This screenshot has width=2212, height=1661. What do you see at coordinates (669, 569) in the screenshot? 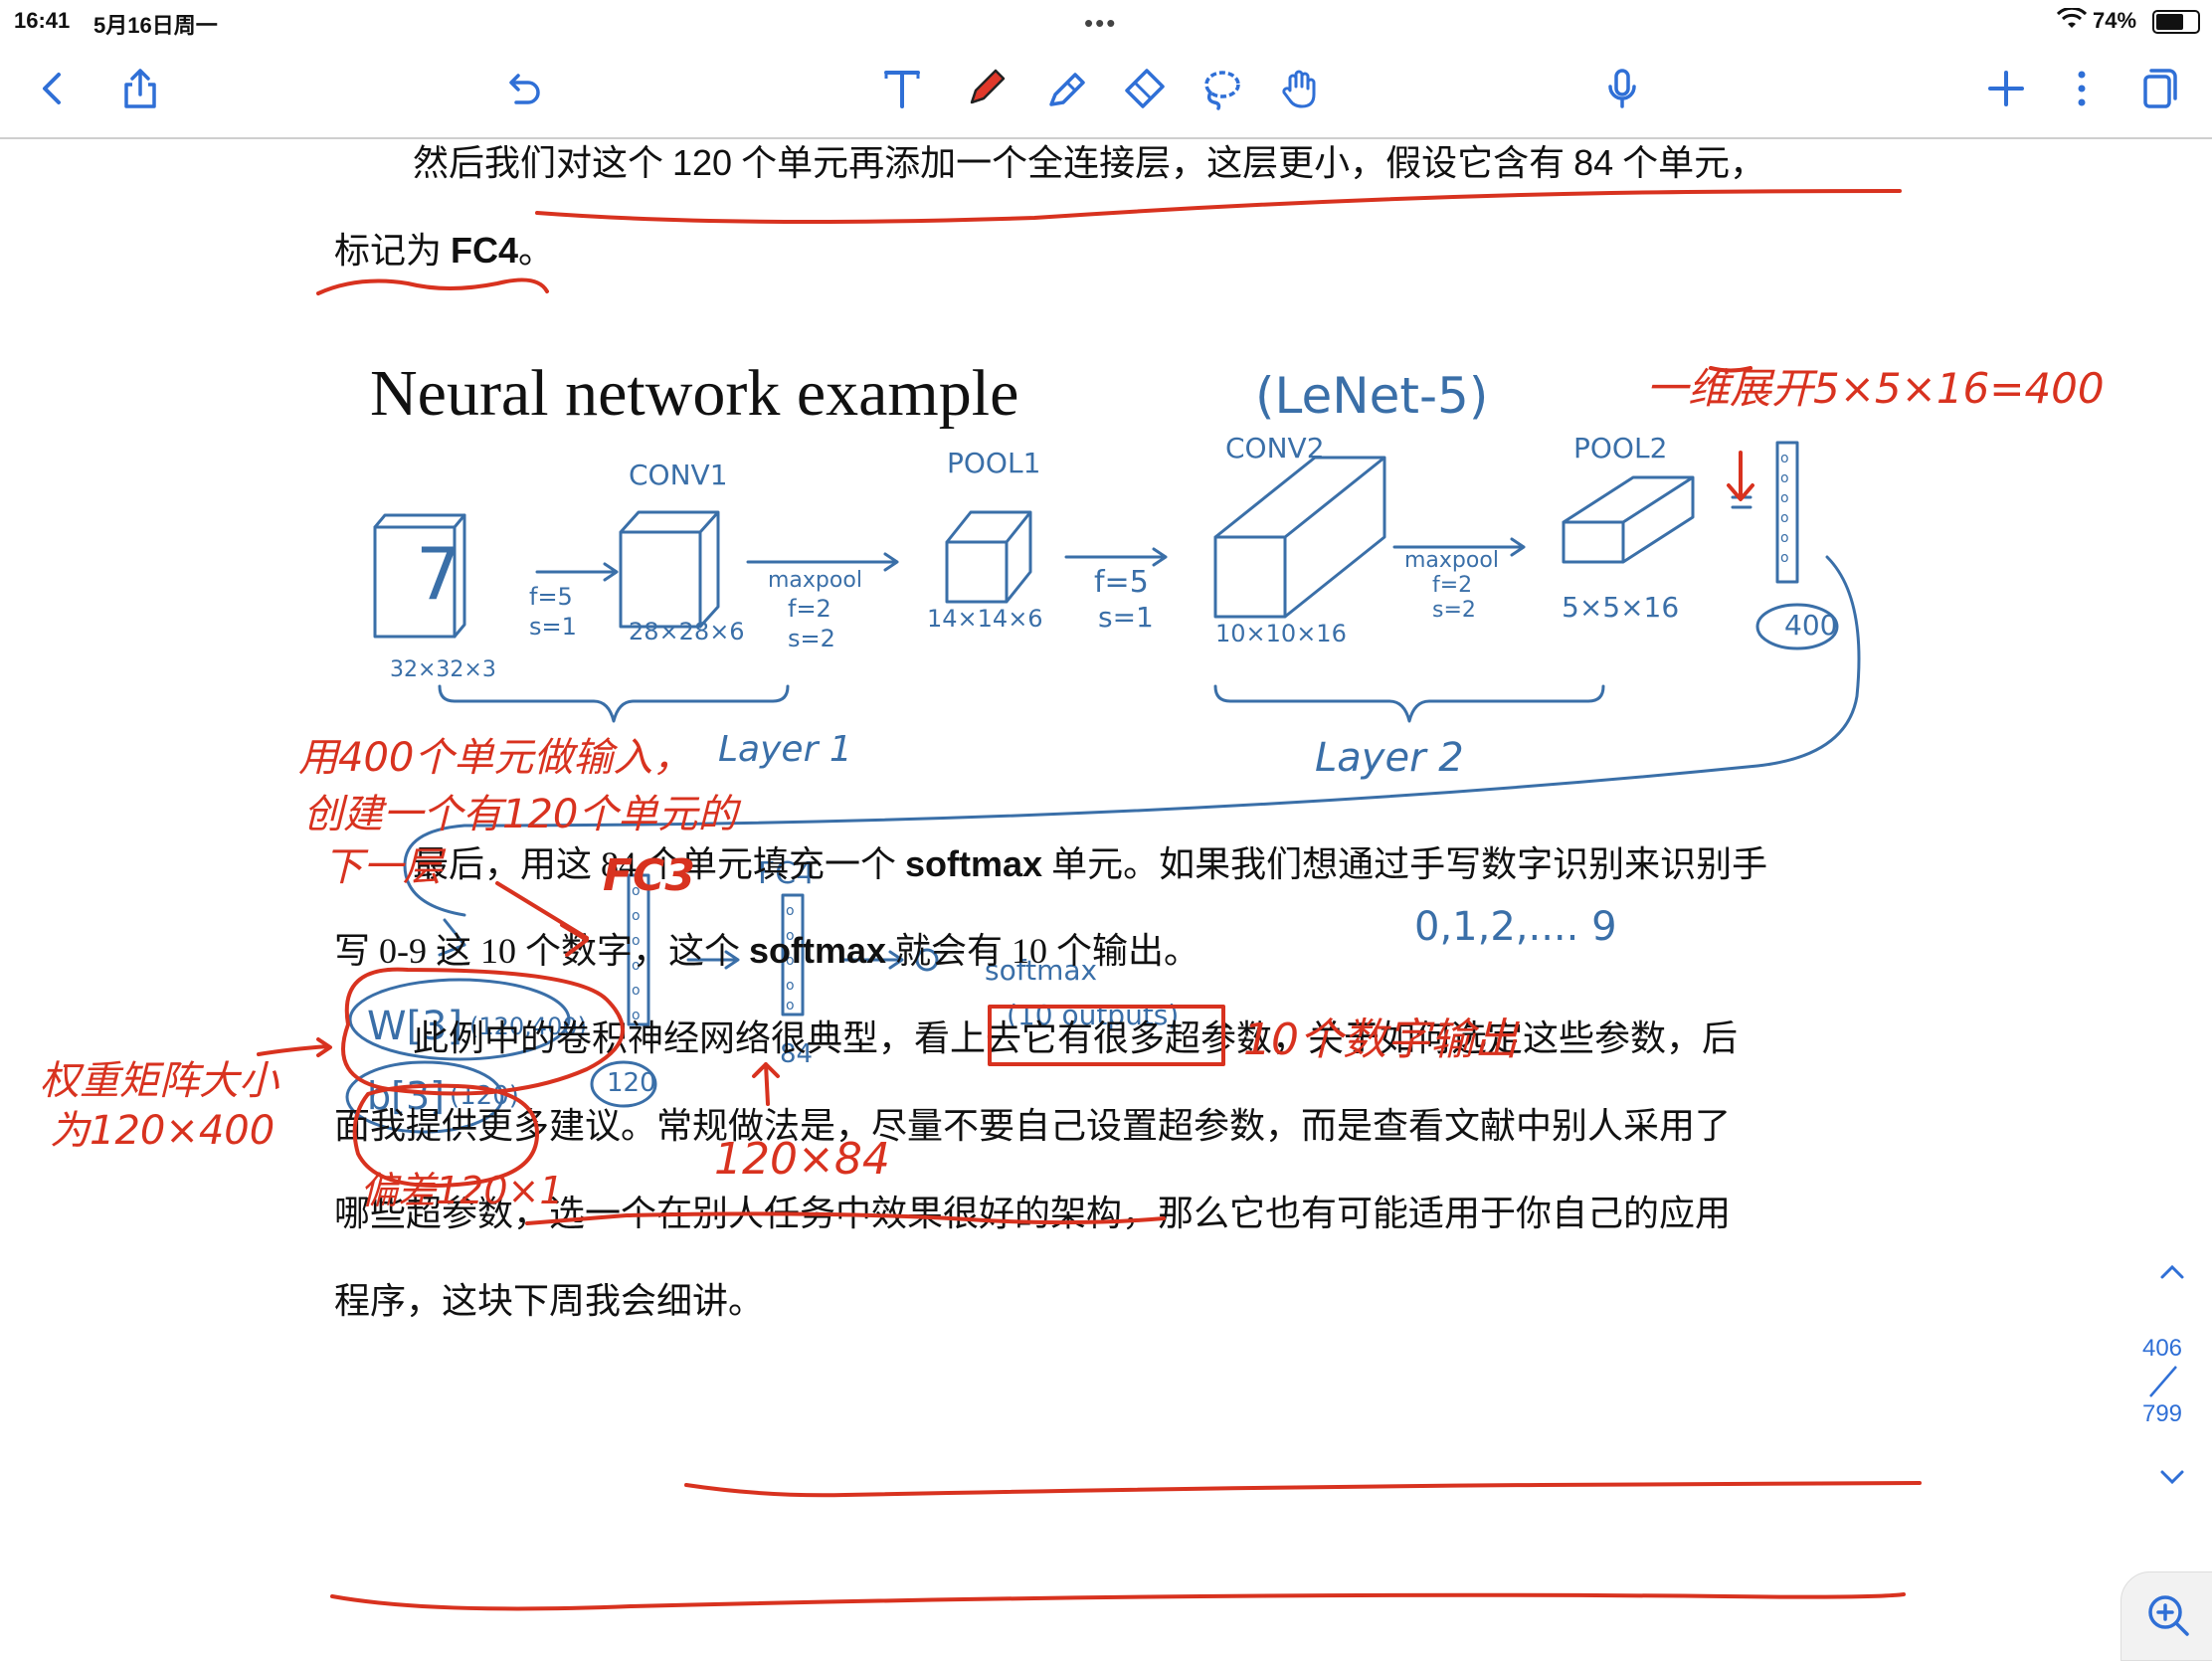
I see `conv1-volume` at bounding box center [669, 569].